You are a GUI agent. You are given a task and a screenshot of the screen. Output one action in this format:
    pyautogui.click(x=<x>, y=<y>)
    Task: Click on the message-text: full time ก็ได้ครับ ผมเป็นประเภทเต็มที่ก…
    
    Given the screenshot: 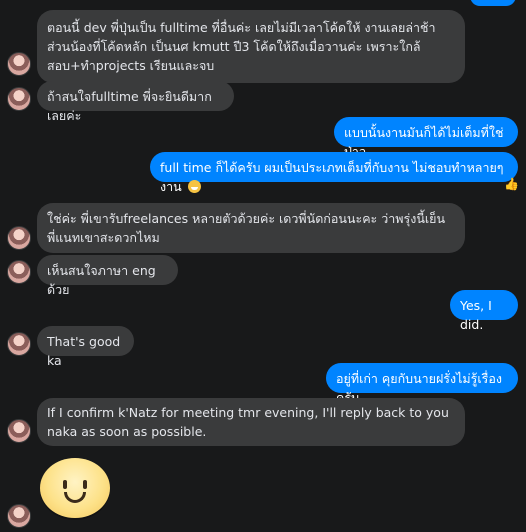 What is the action you would take?
    pyautogui.click(x=332, y=177)
    